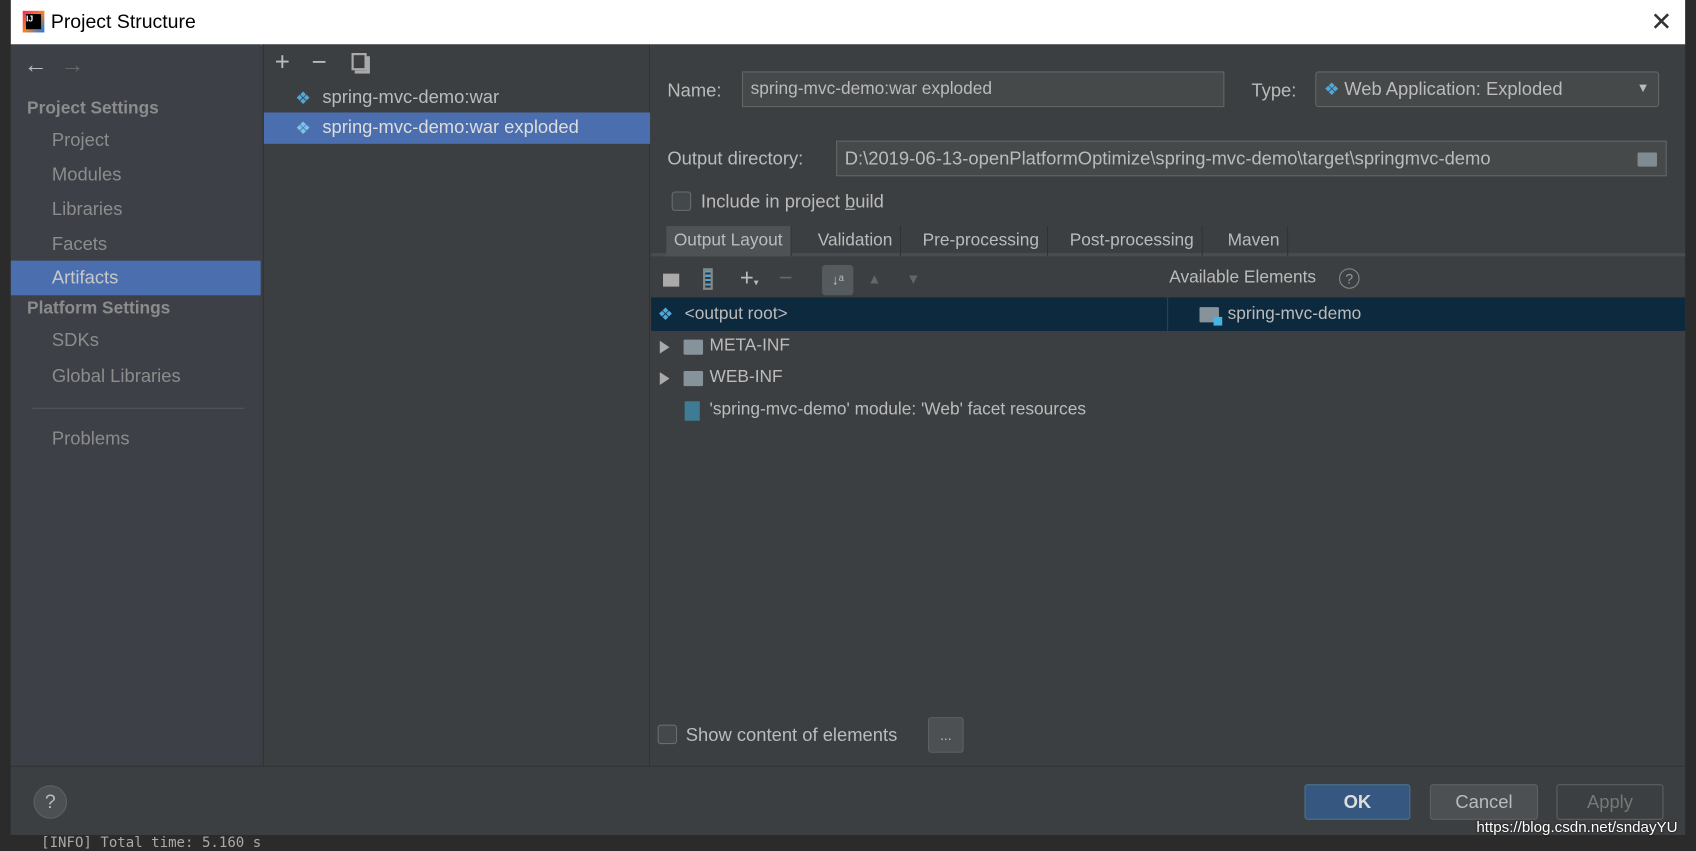  Describe the element at coordinates (1254, 241) in the screenshot. I see `tab-maven: Maven` at that location.